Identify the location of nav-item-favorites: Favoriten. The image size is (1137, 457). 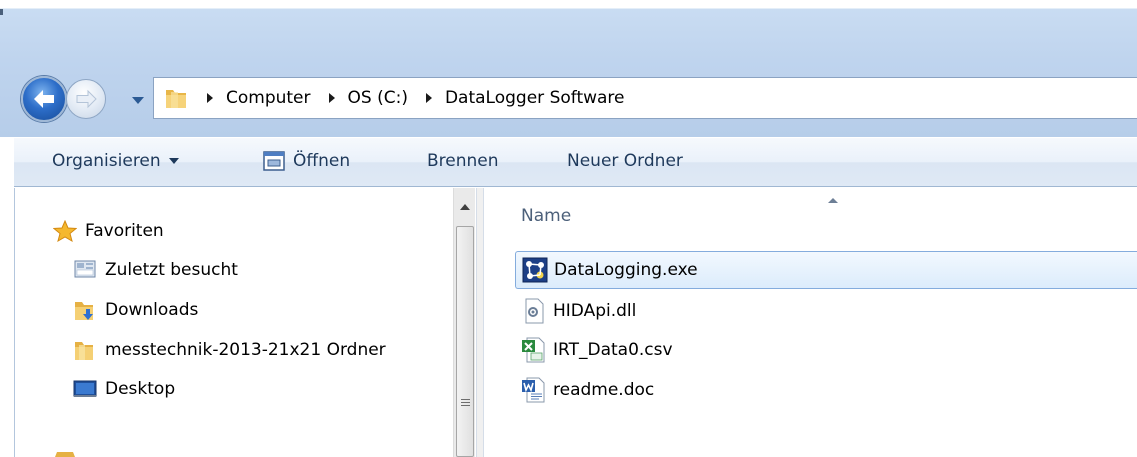
(108, 231).